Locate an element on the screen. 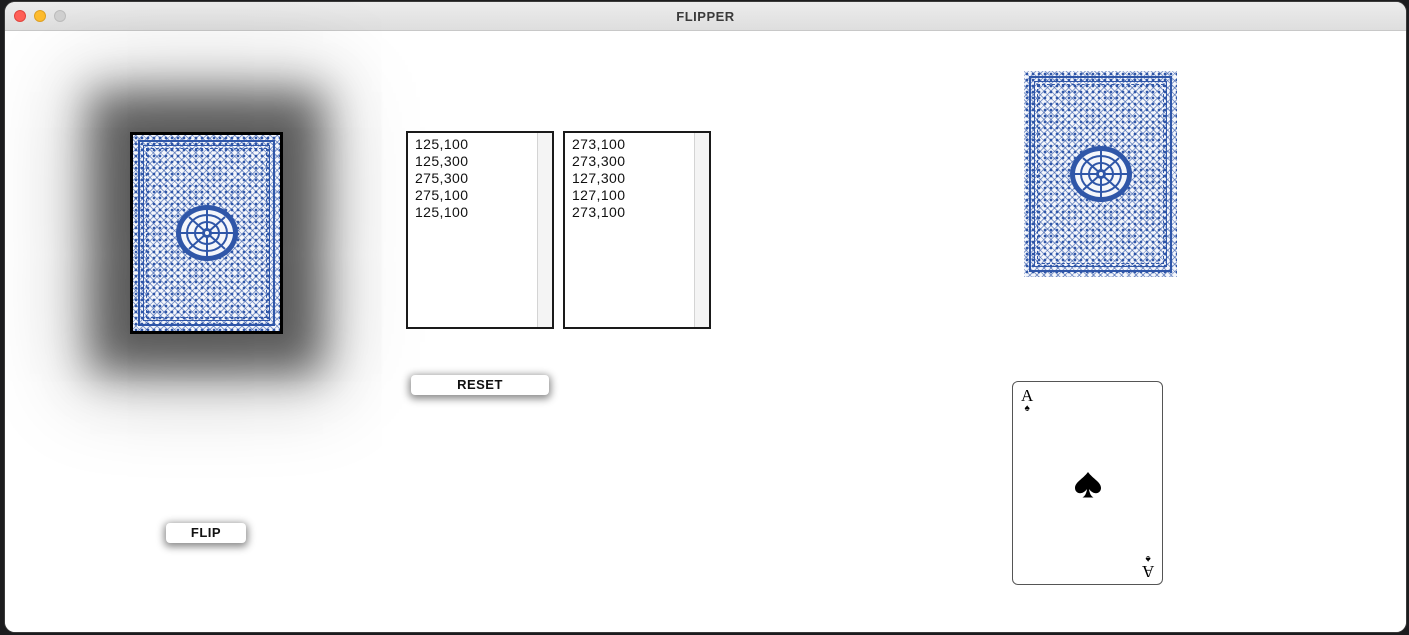  ace-of-spades-card: A ♠ A ♠ is located at coordinates (1087, 483).